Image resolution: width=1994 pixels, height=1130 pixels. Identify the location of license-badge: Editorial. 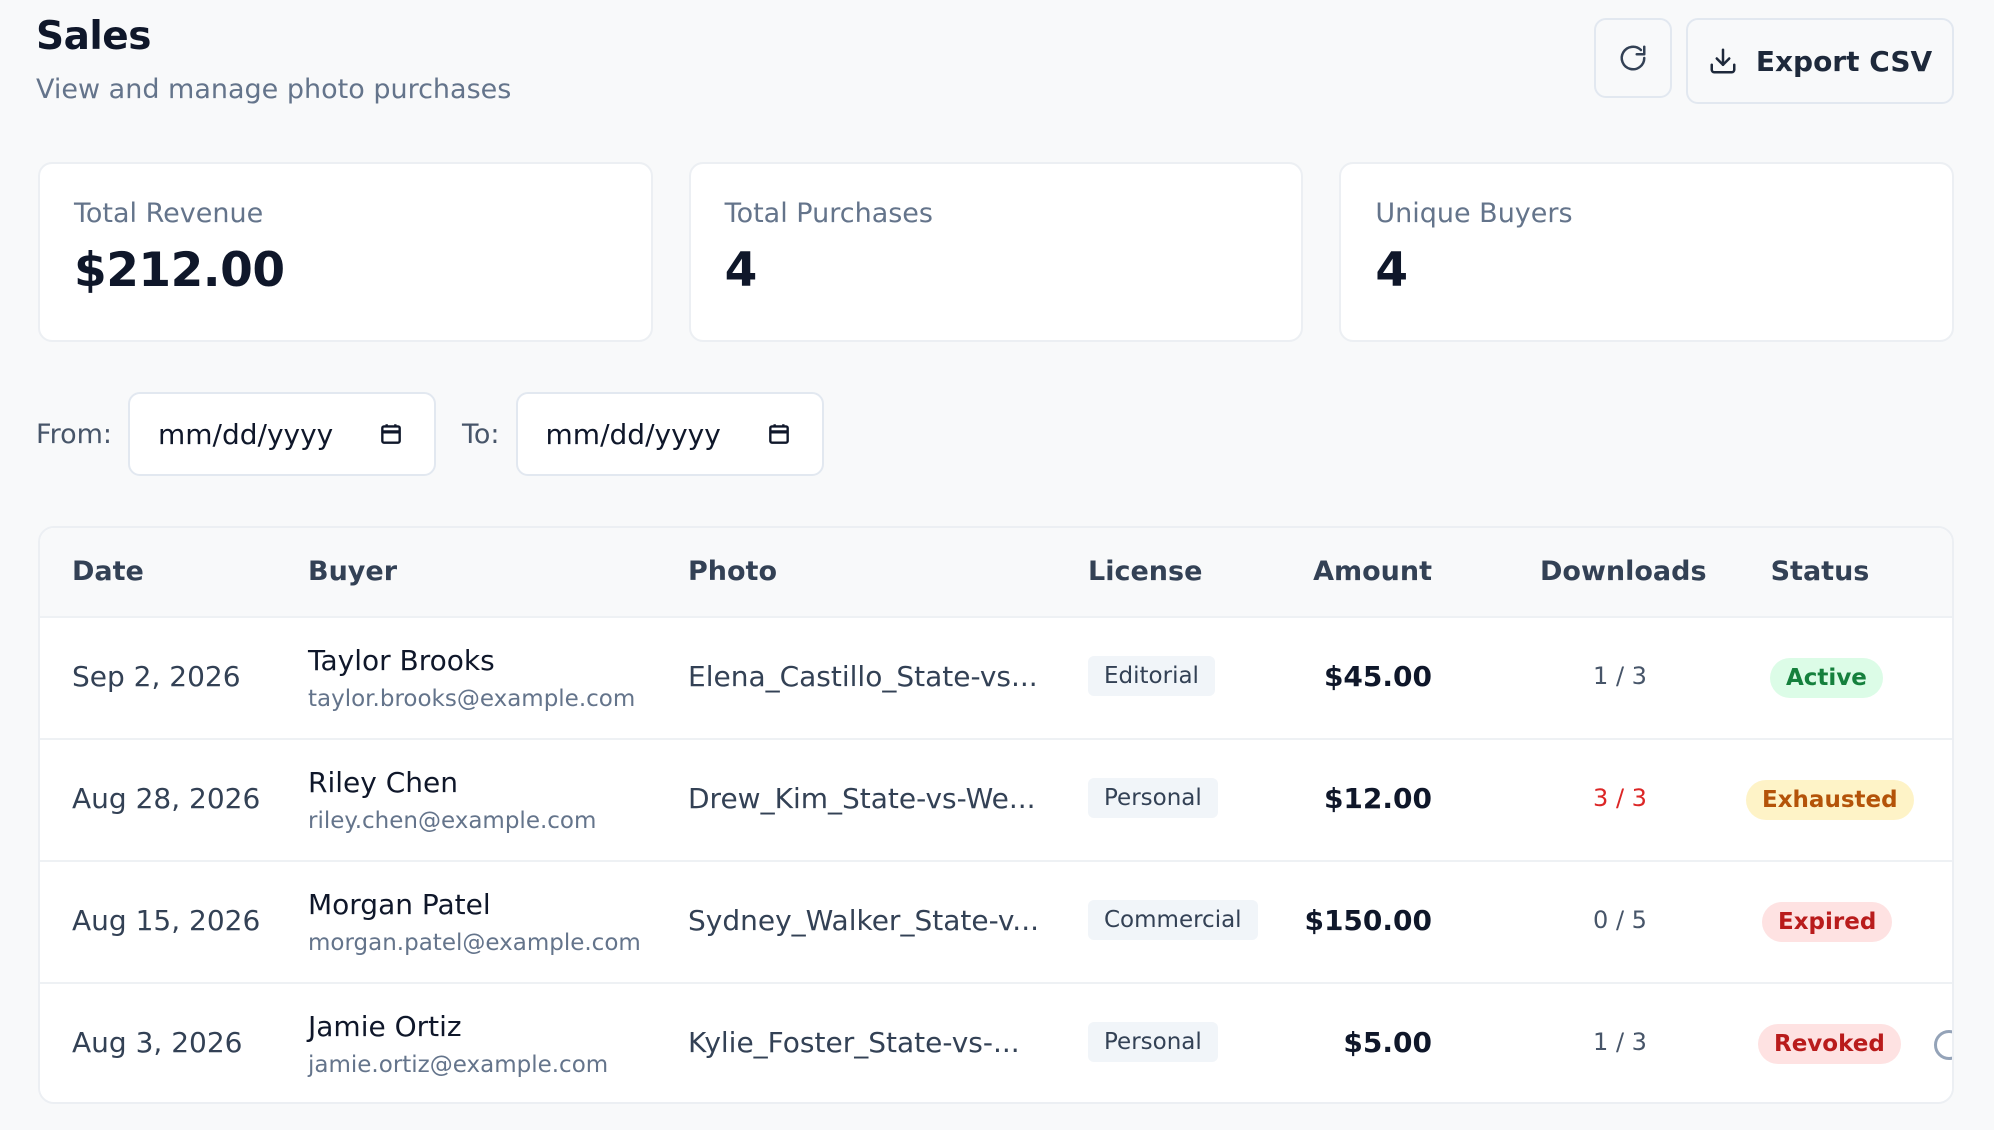
(1151, 676).